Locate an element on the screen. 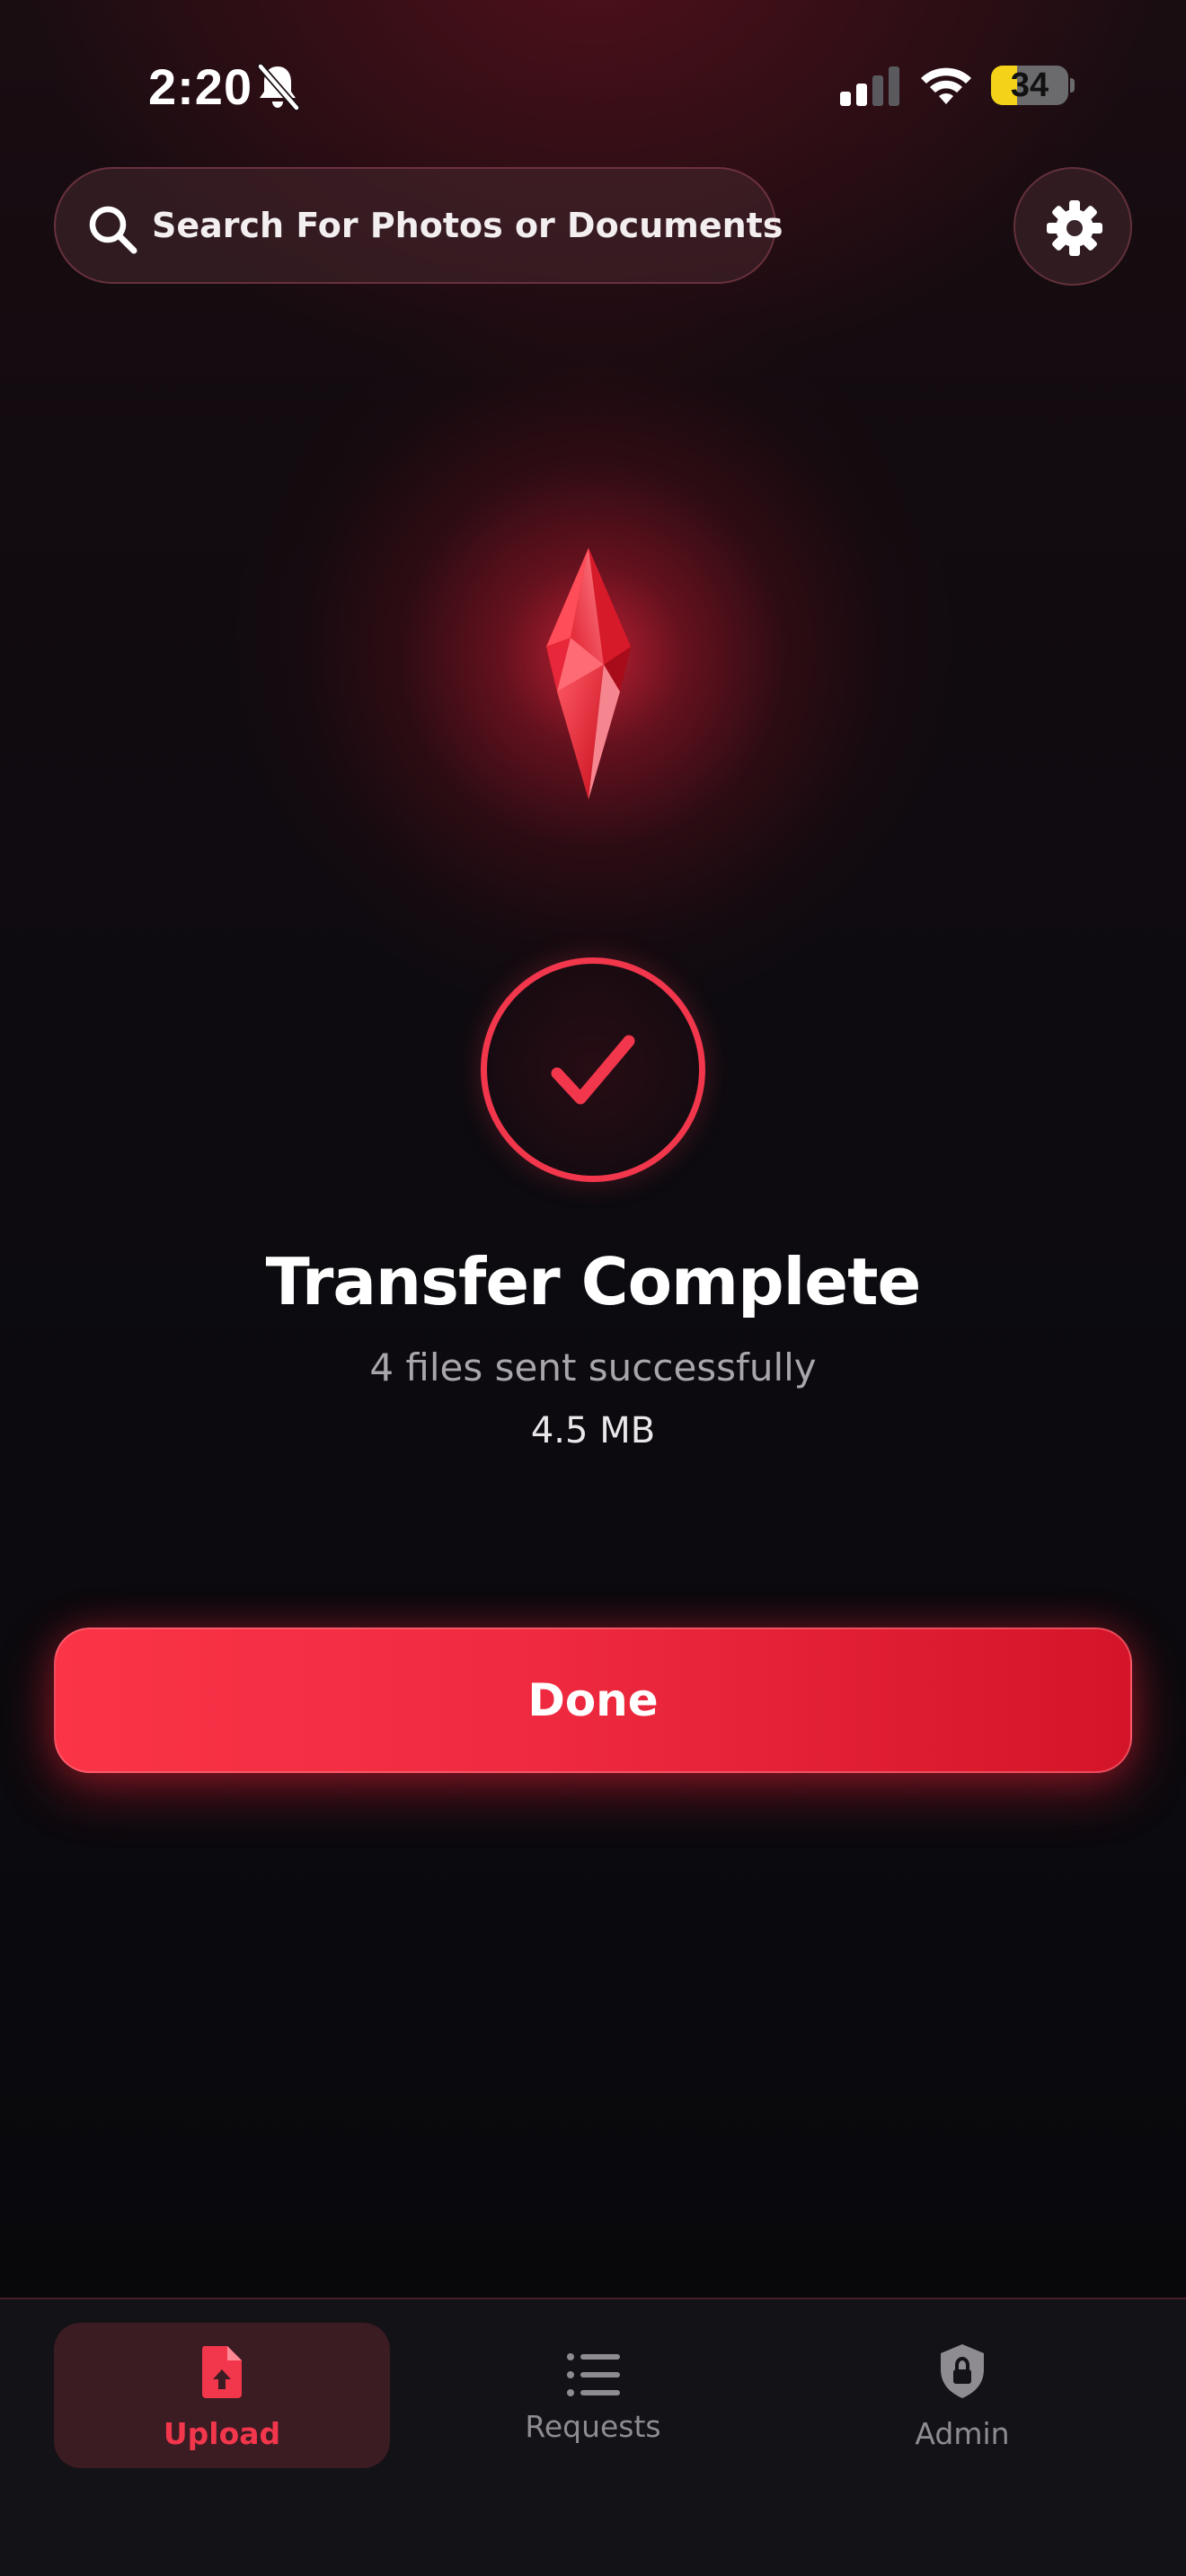 This screenshot has width=1186, height=2576. list-icon is located at coordinates (593, 2374).